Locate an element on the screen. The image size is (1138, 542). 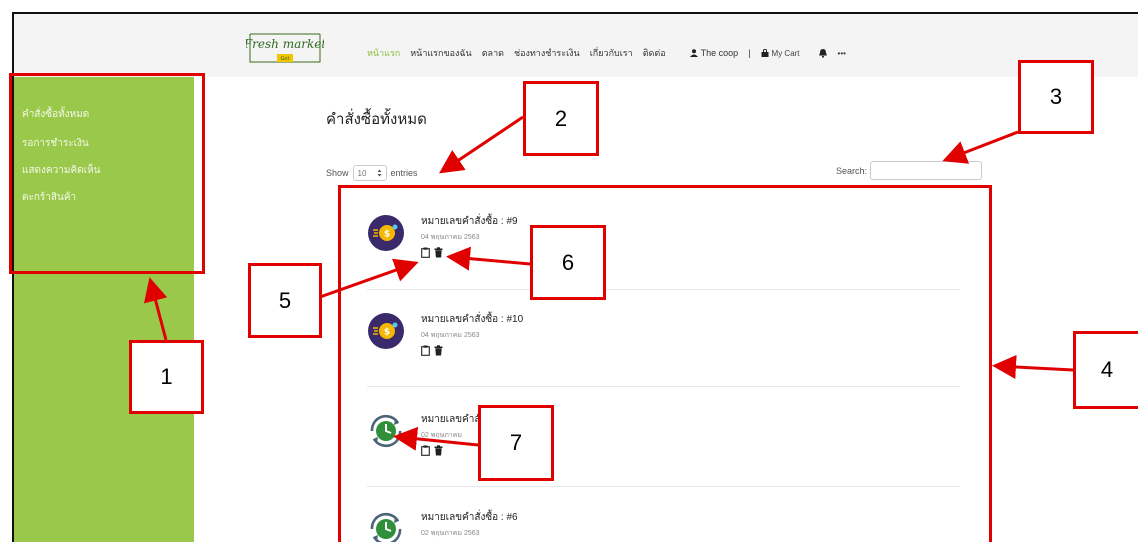
sort-arrows-icon is located at coordinates (379, 173).